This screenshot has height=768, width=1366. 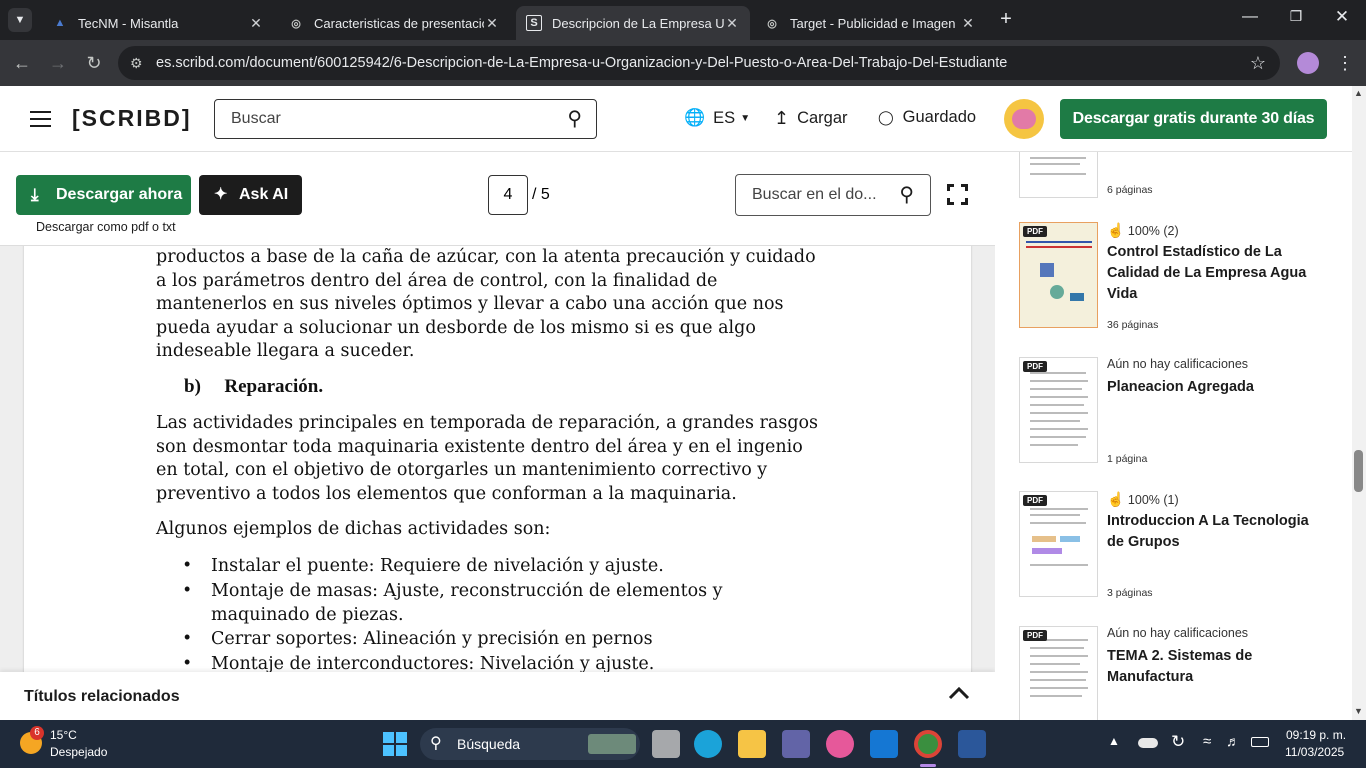 I want to click on clock-time: 09:19 p. m., so click(x=1316, y=735).